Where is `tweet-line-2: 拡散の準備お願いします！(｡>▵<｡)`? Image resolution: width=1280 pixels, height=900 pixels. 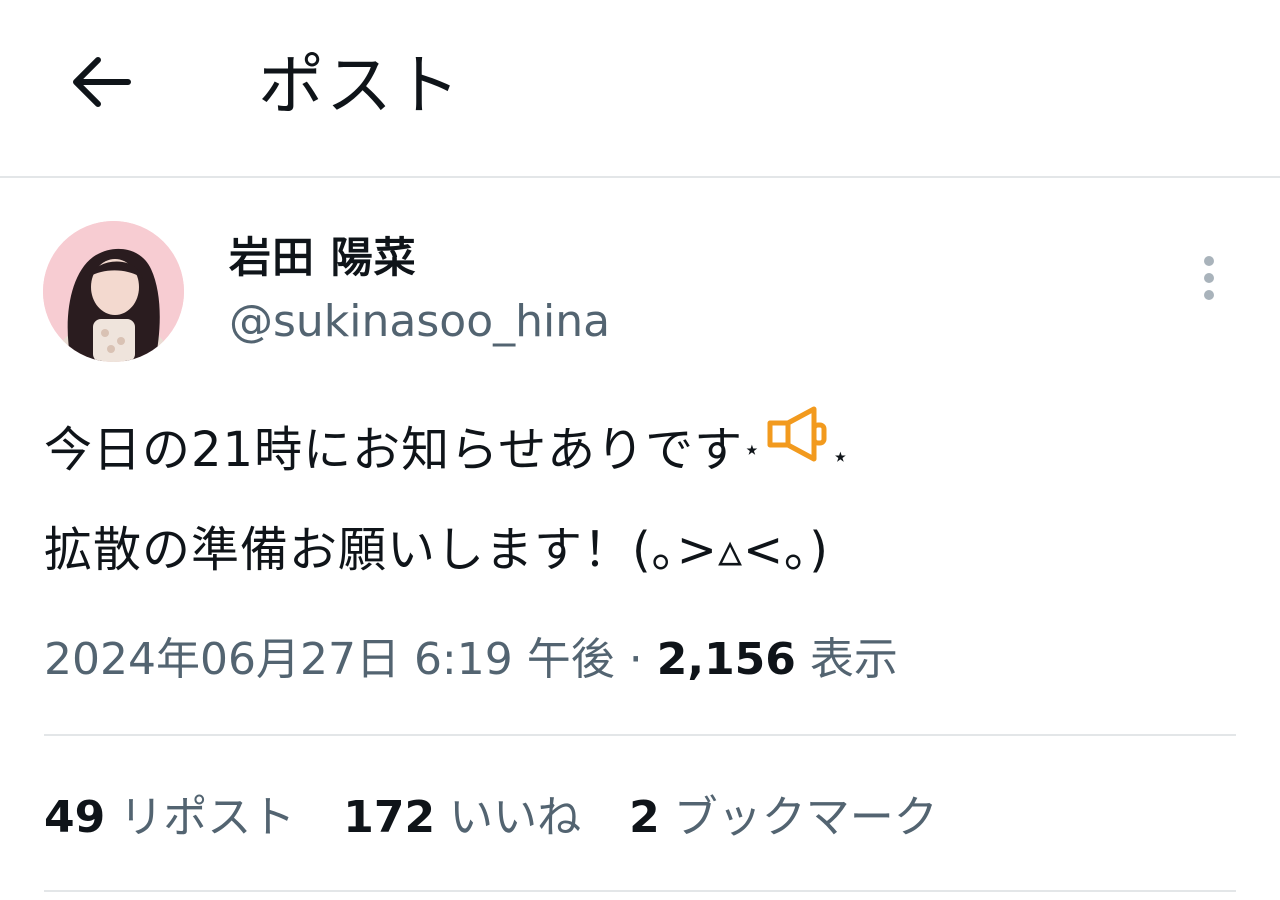 tweet-line-2: 拡散の準備お願いします！(｡>▵<｡) is located at coordinates (436, 550).